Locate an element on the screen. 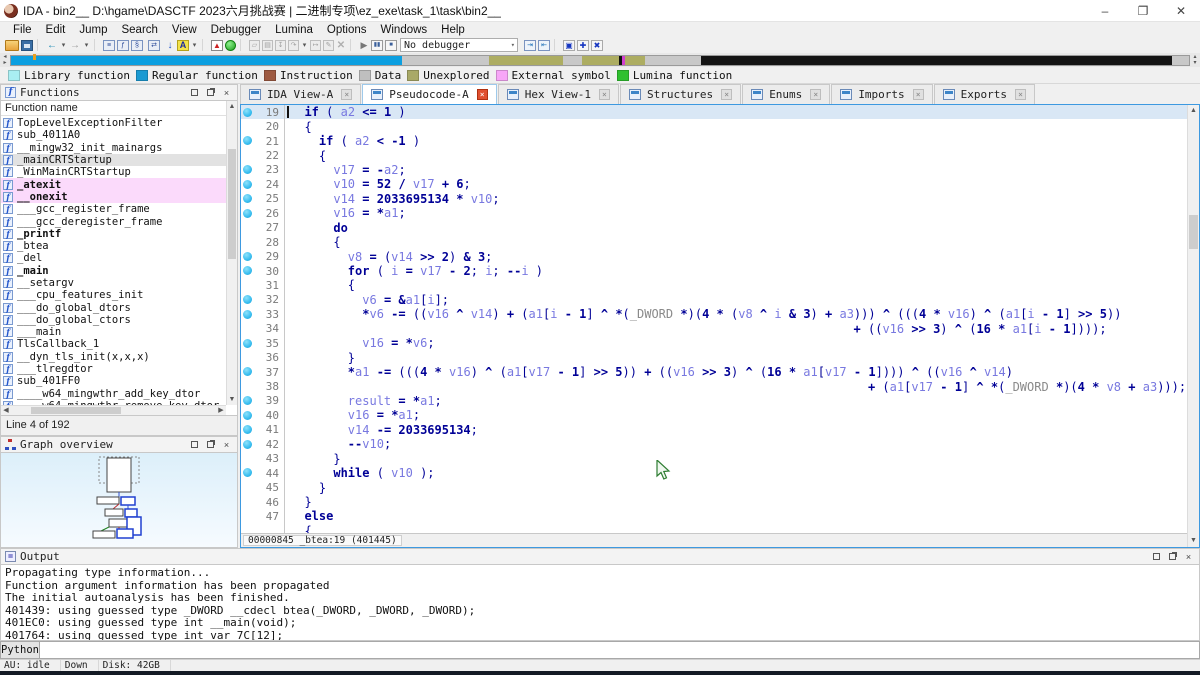 The width and height of the screenshot is (1200, 675). code-gutter: 36 is located at coordinates (263, 357).